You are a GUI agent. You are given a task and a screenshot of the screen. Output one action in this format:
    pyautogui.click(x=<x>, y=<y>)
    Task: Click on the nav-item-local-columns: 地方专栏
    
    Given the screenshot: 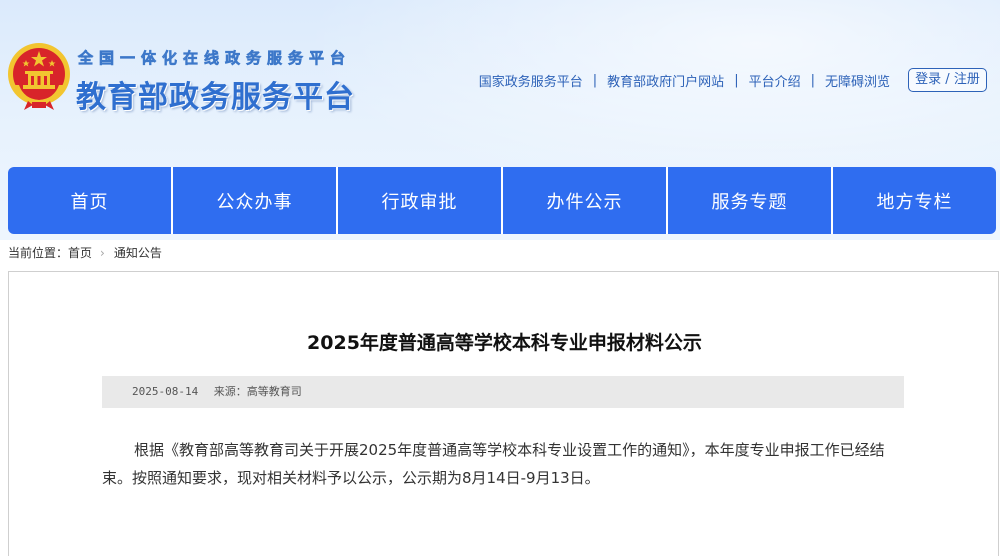 What is the action you would take?
    pyautogui.click(x=914, y=200)
    